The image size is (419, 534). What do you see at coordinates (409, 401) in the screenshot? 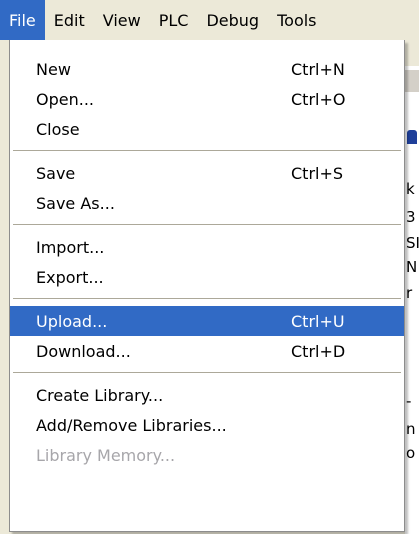
I see `background-text-fragment: -` at bounding box center [409, 401].